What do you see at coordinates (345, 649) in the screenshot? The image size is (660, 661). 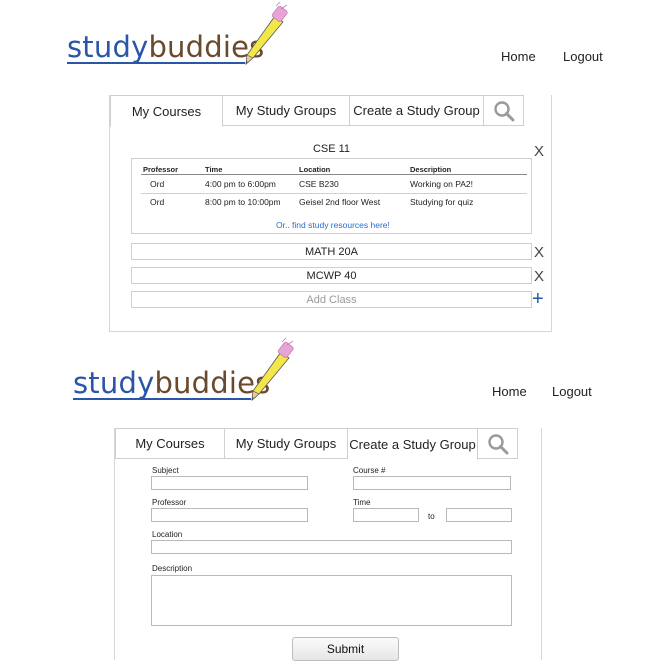 I see `submit-button: Submit` at bounding box center [345, 649].